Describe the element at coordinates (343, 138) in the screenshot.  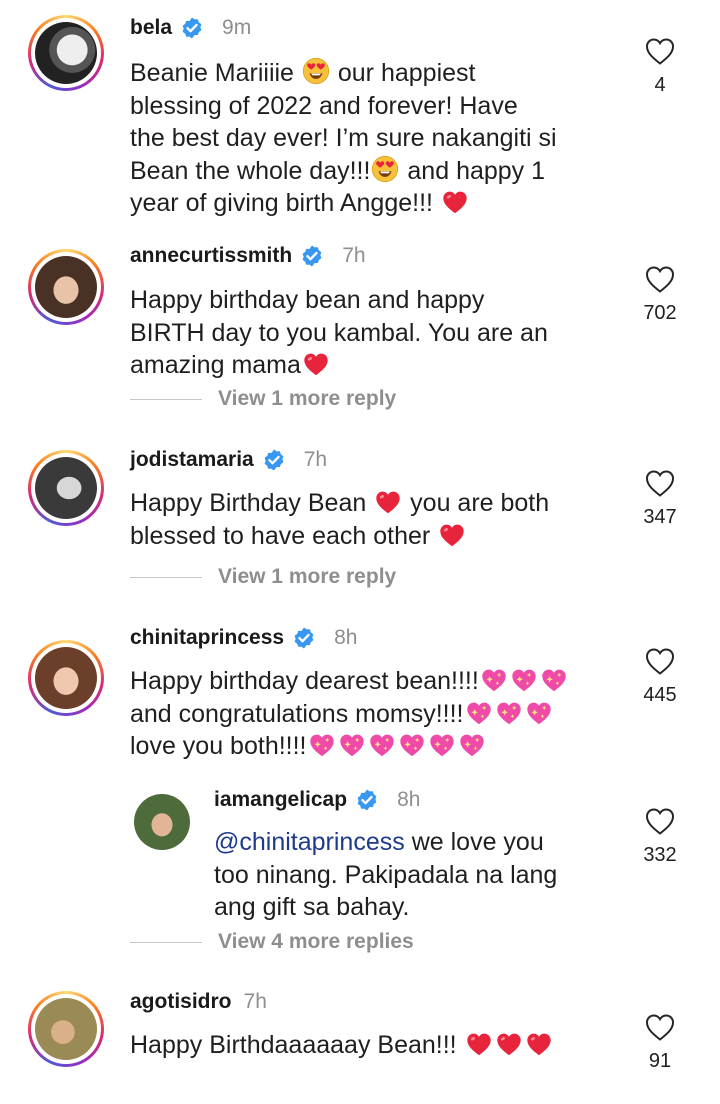
I see `comment-text-line: the best day ever! I’m sure nakangiti si` at that location.